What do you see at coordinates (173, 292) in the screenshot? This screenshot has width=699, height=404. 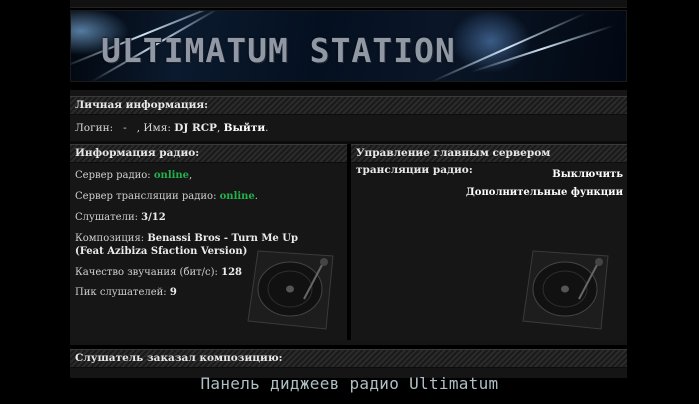 I see `peak-listeners-value: 9` at bounding box center [173, 292].